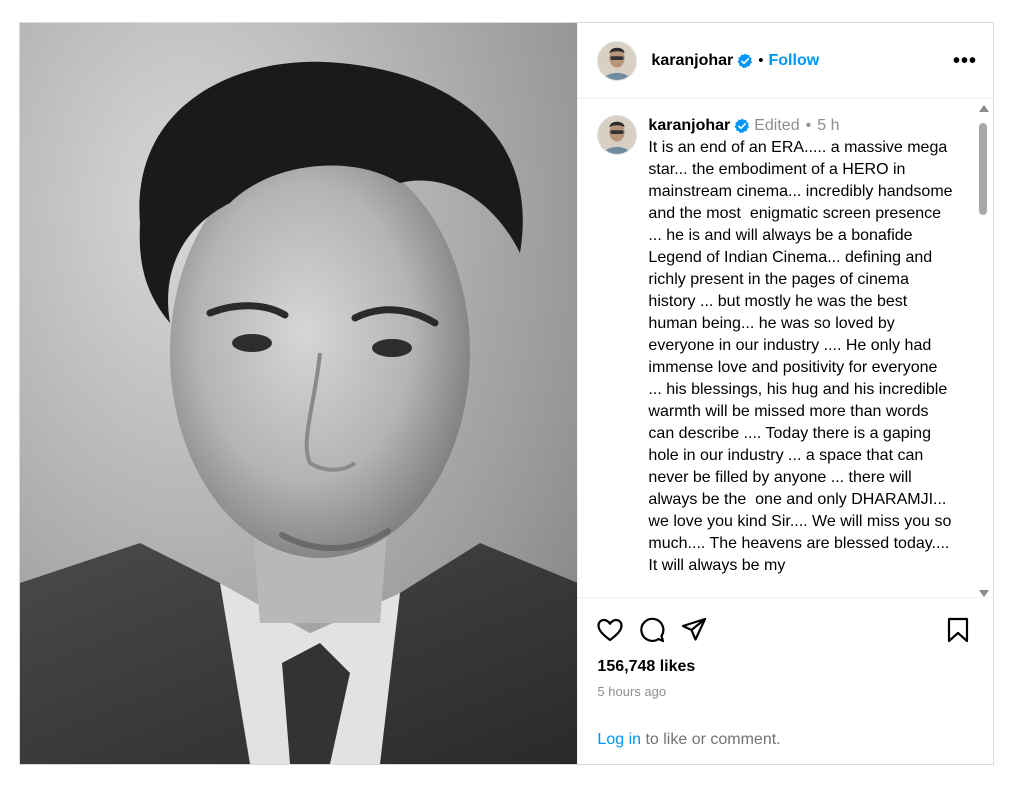 Image resolution: width=1024 pixels, height=791 pixels. What do you see at coordinates (983, 169) in the screenshot?
I see `scroll-thumb` at bounding box center [983, 169].